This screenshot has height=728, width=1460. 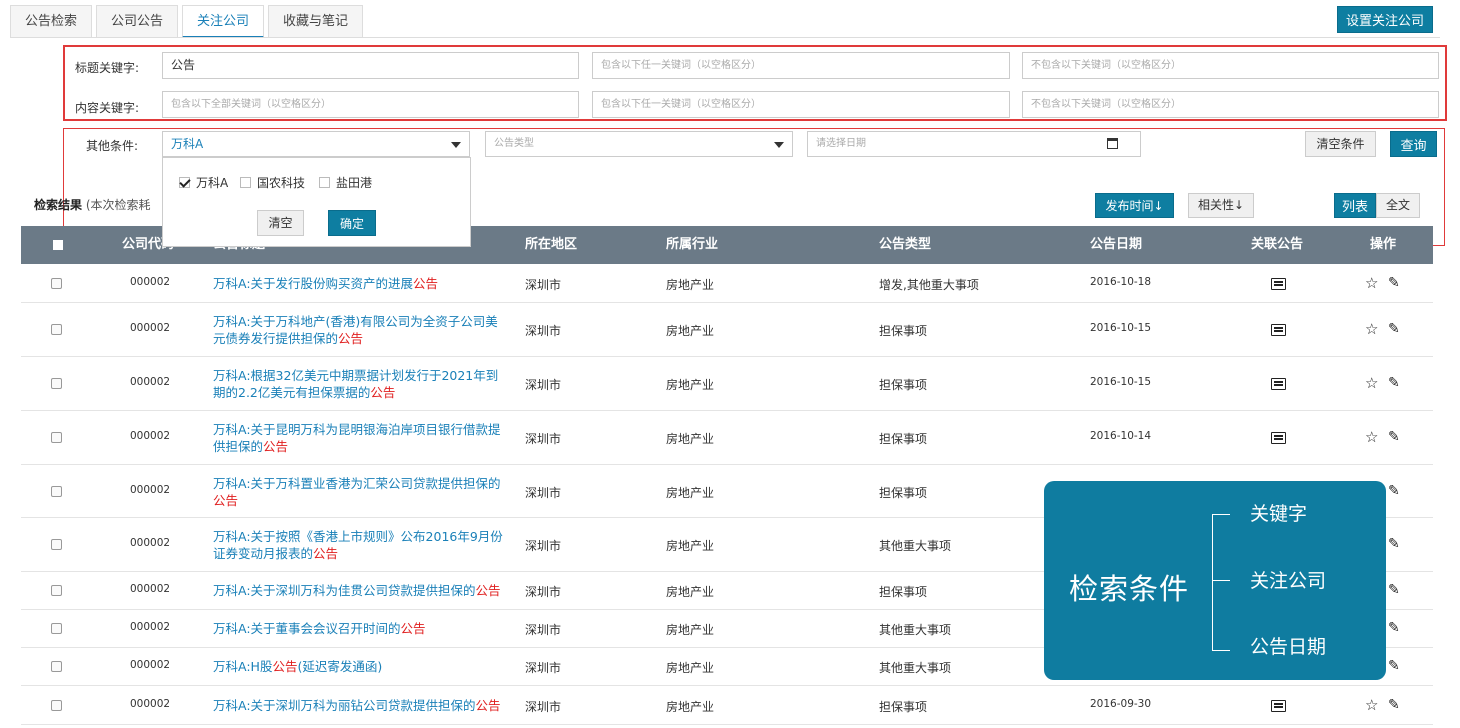 I want to click on checkbox-checked-icon, so click(x=184, y=182).